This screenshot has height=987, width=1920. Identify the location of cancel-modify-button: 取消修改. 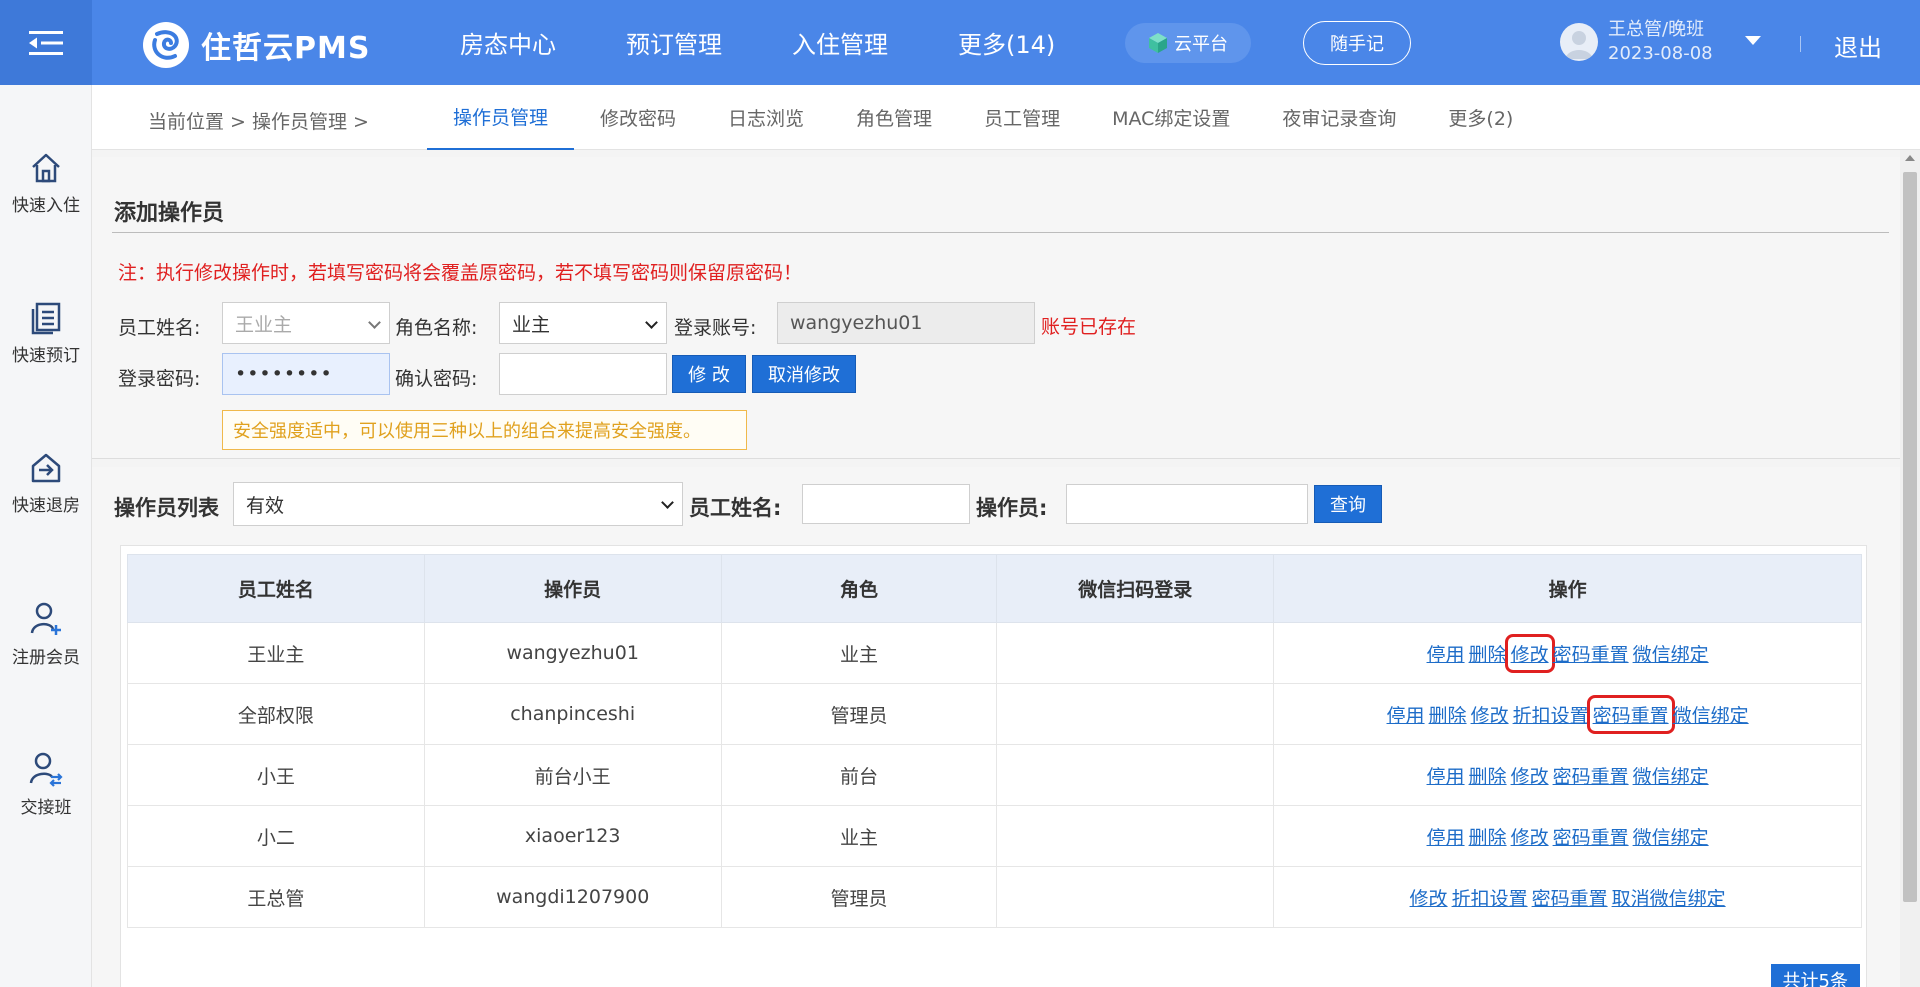
(804, 374).